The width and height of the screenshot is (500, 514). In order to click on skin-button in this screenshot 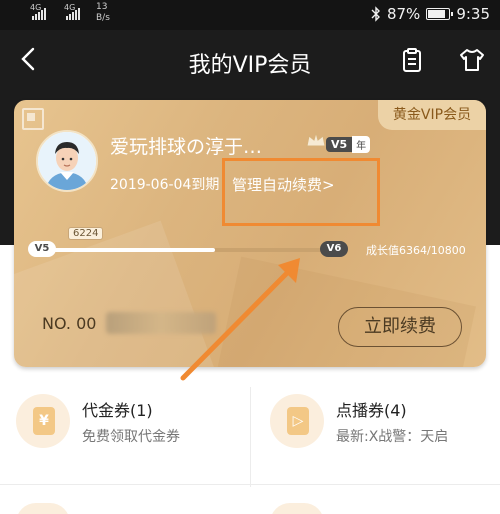, I will do `click(472, 60)`.